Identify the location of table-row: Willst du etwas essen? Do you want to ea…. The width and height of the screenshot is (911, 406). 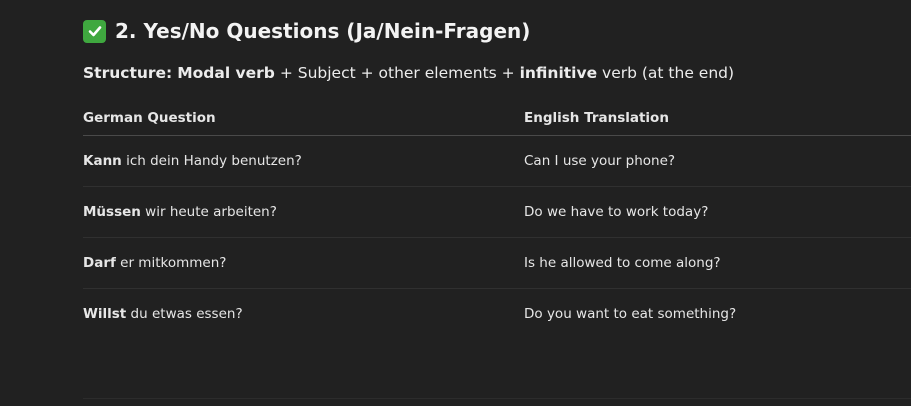
(497, 314).